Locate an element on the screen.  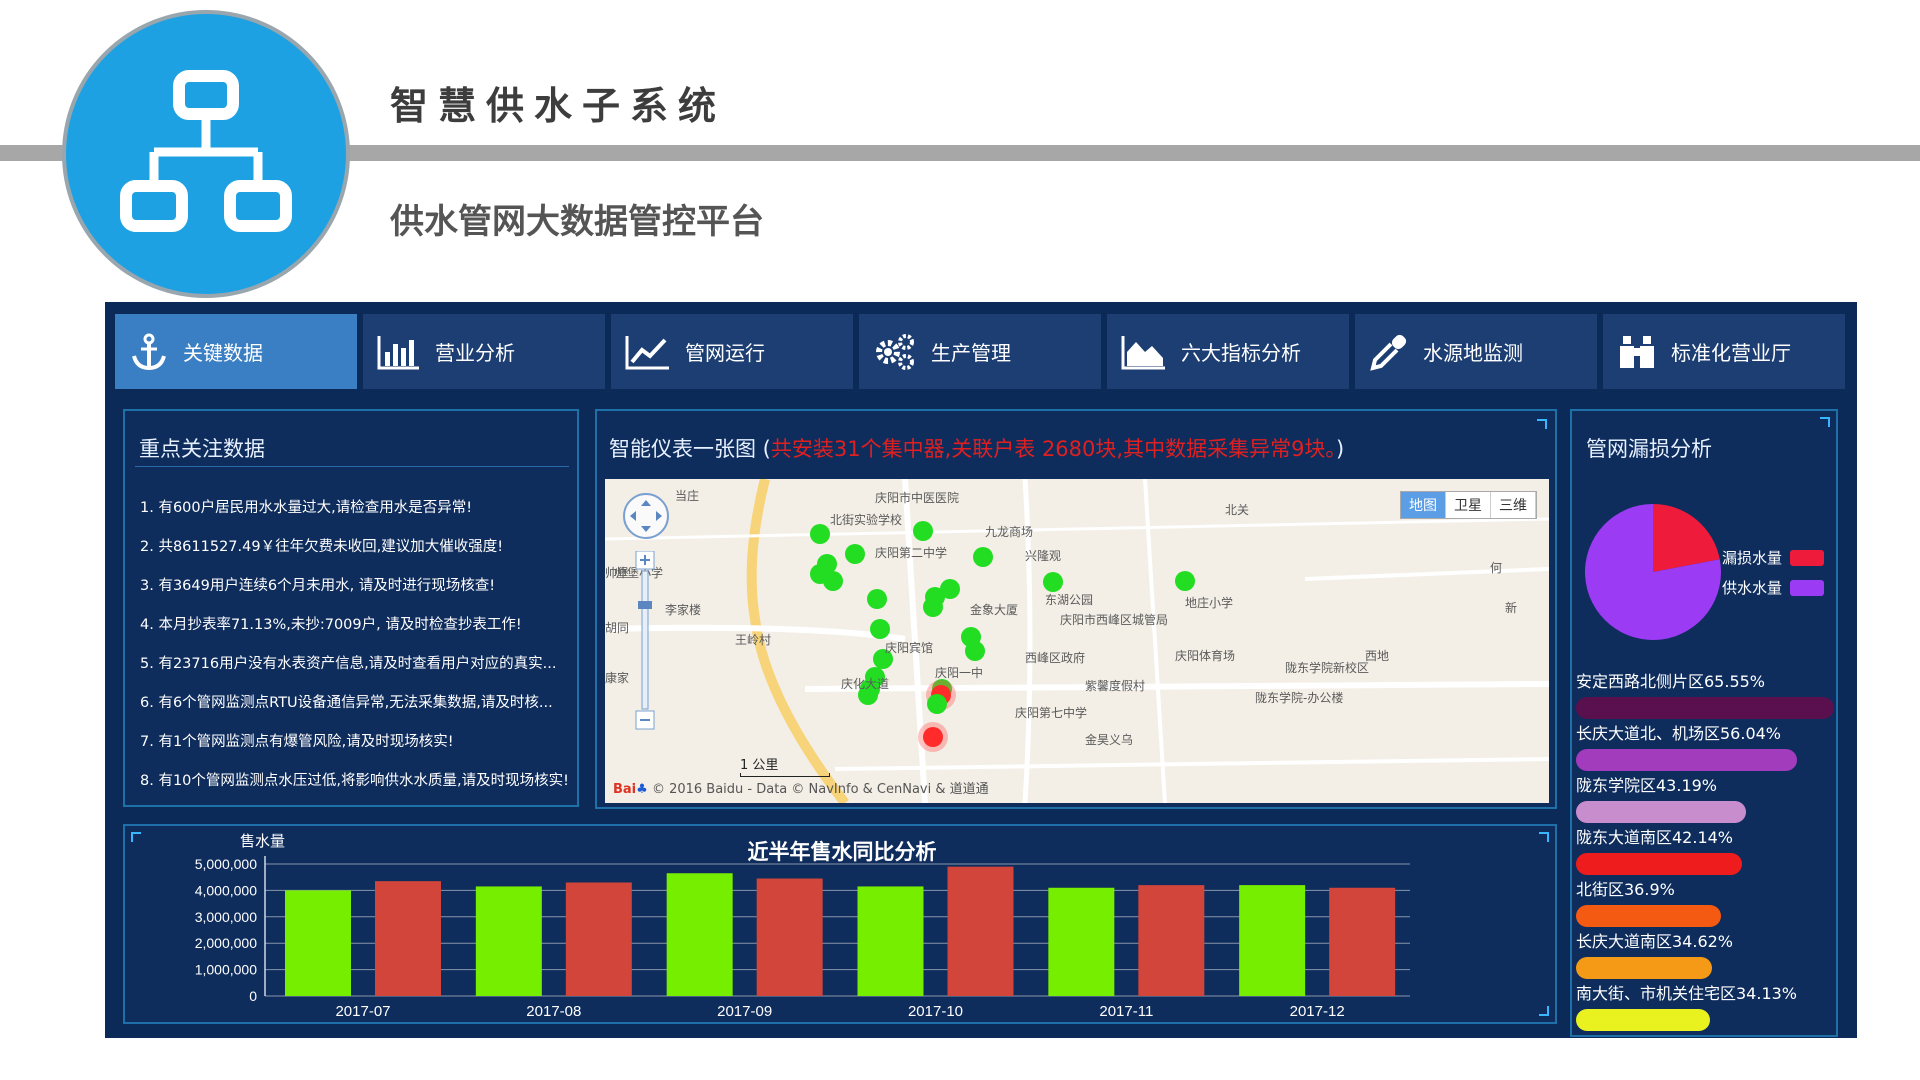
map-place-label: 北关 is located at coordinates (1237, 510).